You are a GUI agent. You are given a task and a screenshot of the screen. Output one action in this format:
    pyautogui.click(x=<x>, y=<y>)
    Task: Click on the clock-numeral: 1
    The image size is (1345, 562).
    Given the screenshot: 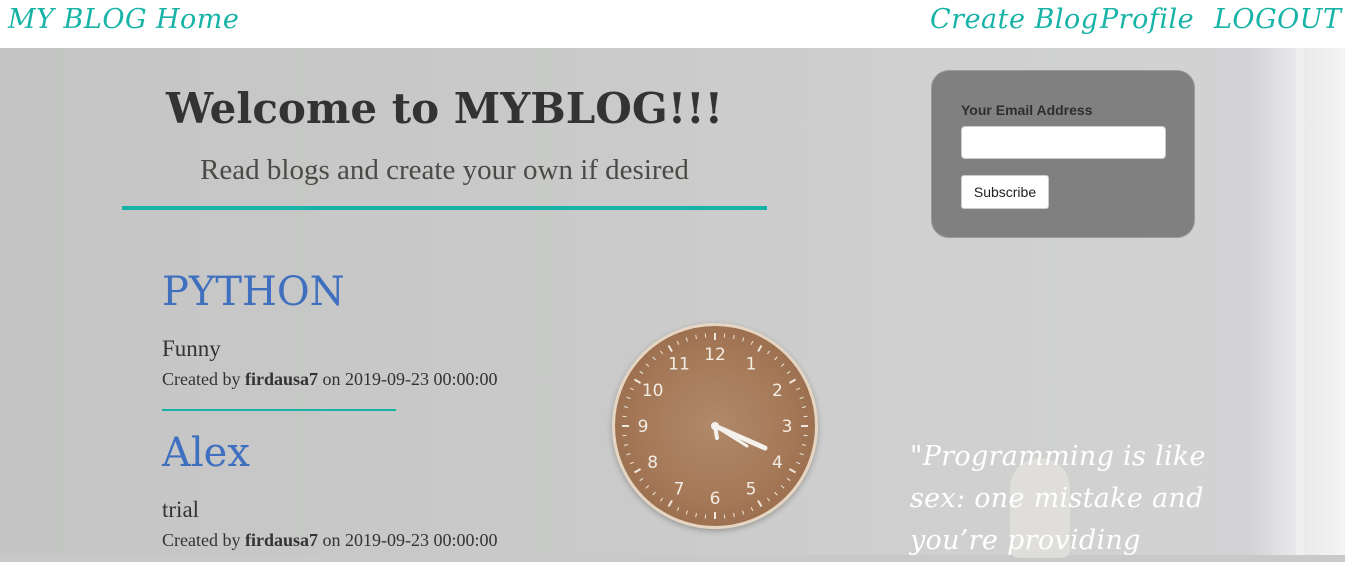 What is the action you would take?
    pyautogui.click(x=751, y=365)
    